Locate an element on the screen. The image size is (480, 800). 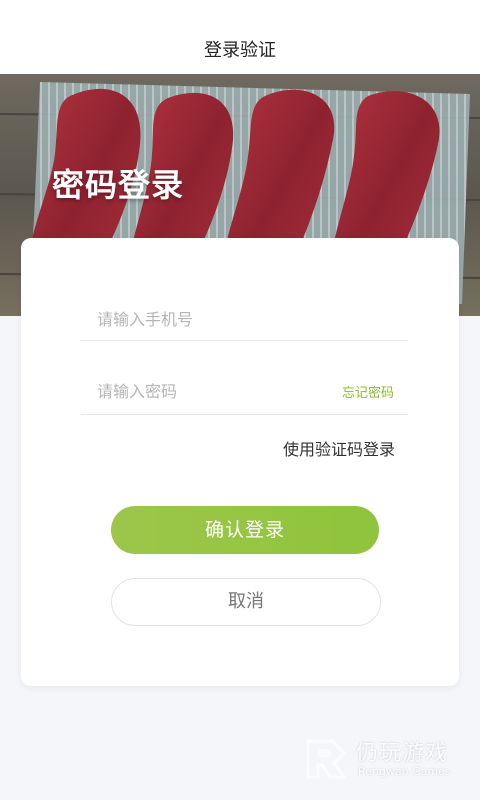
phone-field is located at coordinates (244, 317).